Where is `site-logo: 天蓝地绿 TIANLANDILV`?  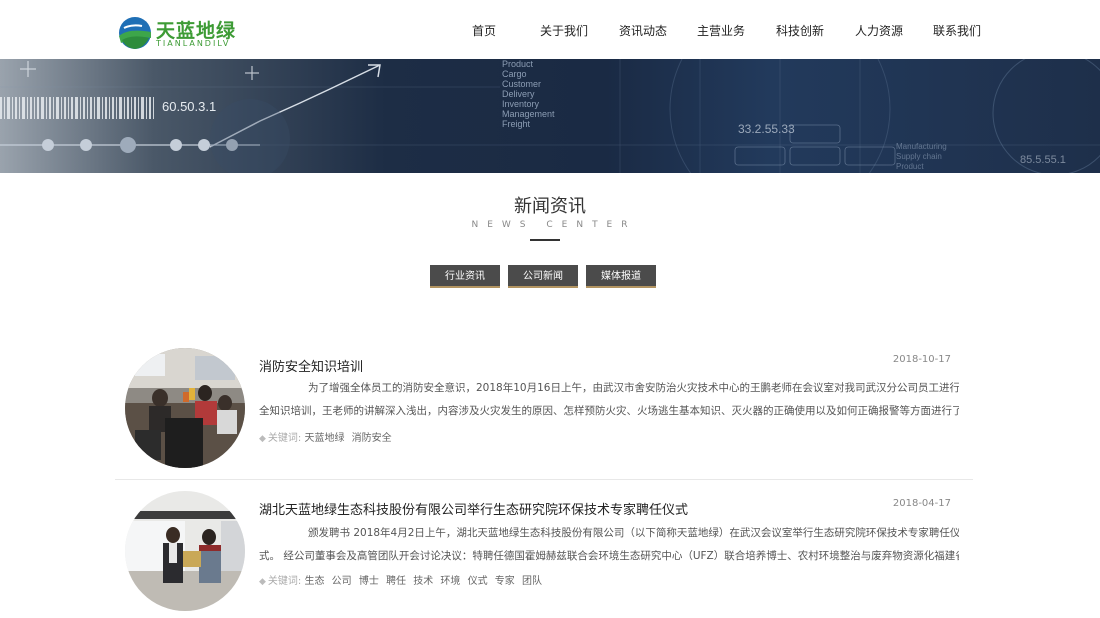
site-logo: 天蓝地绿 TIANLANDILV is located at coordinates (178, 34).